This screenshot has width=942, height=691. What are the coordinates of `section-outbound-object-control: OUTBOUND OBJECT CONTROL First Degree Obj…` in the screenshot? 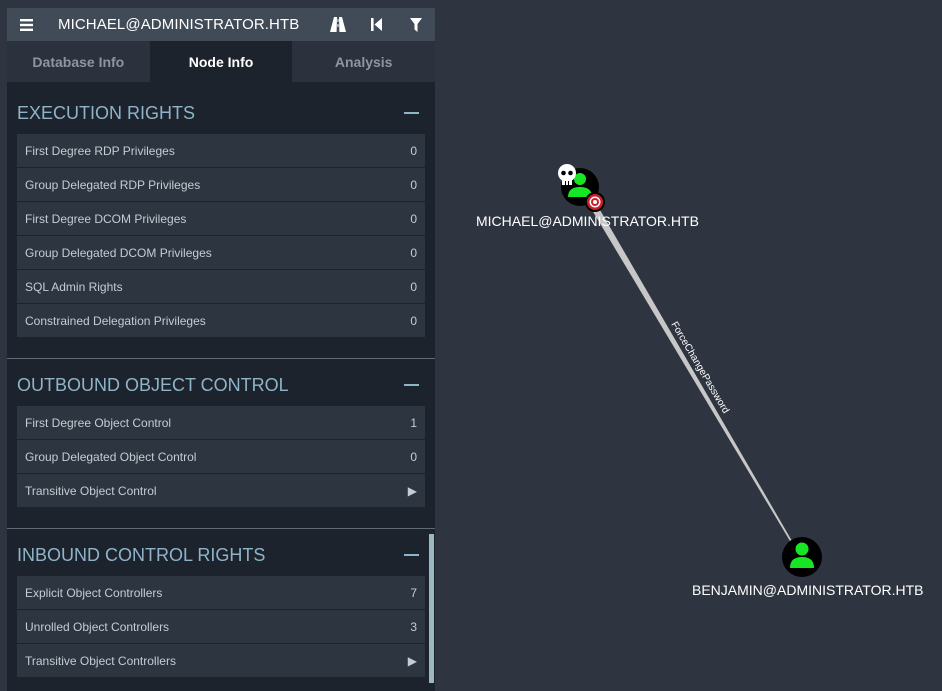 It's located at (221, 438).